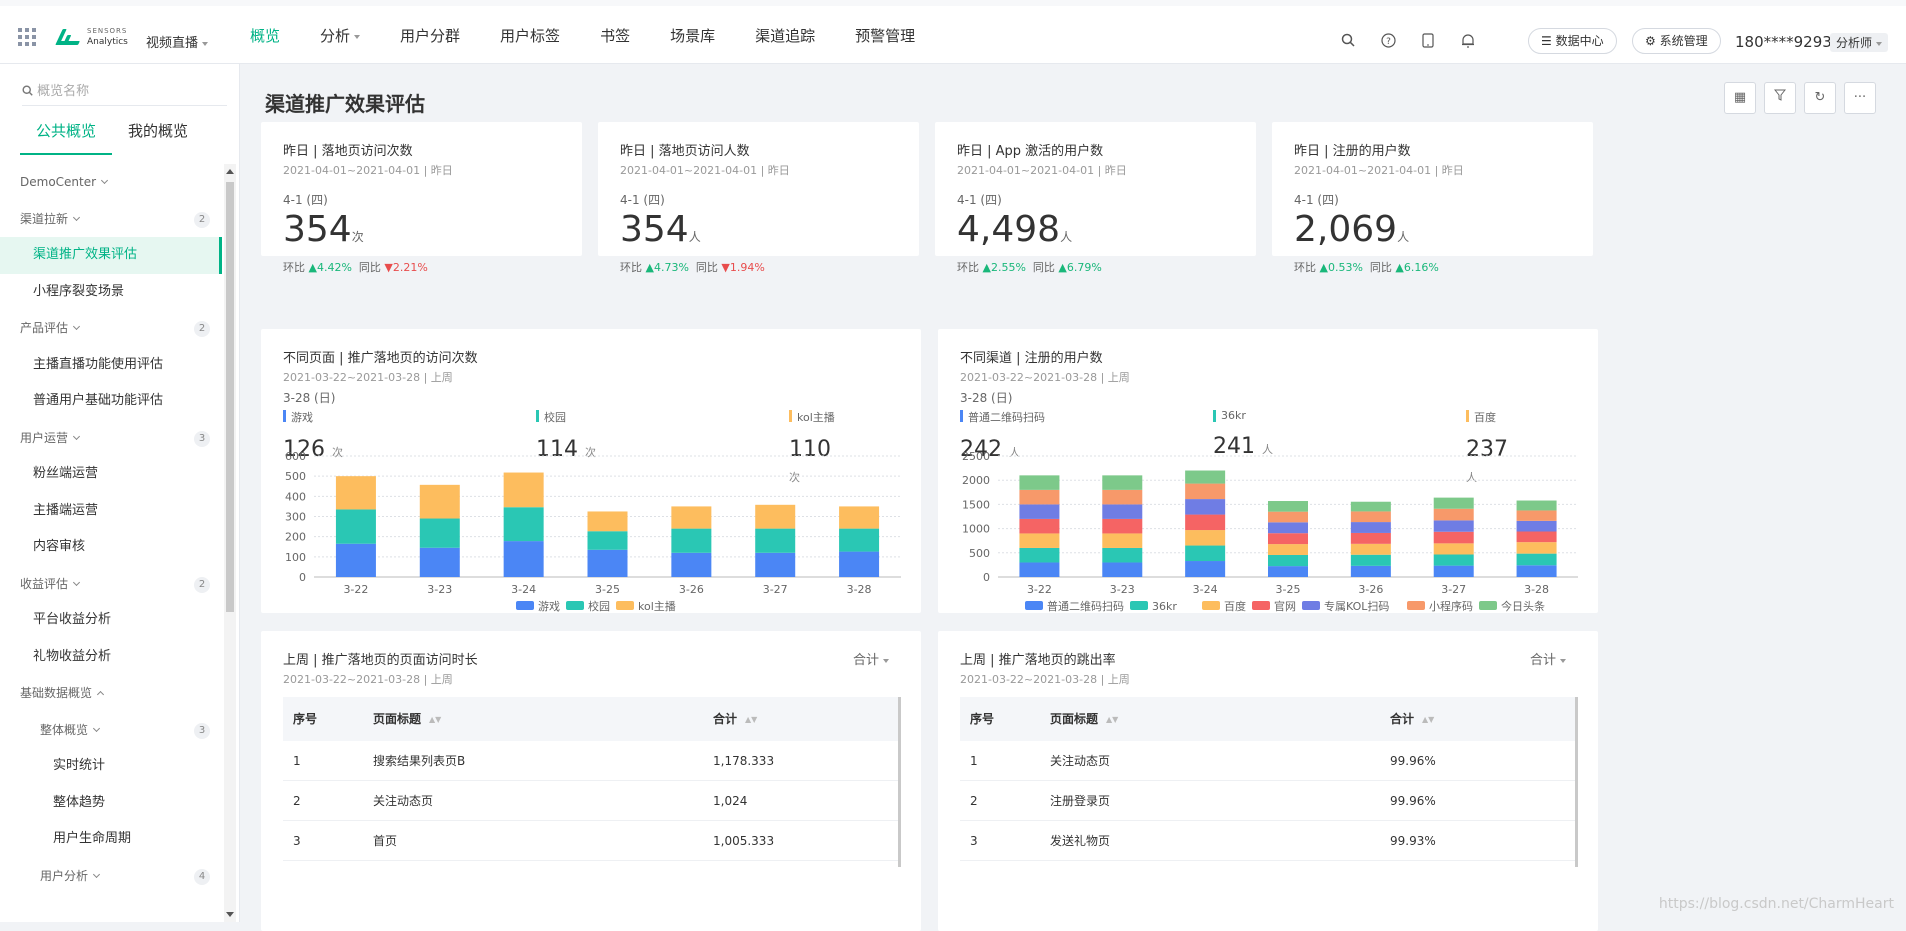 The height and width of the screenshot is (931, 1906). I want to click on chevron-up-icon, so click(100, 694).